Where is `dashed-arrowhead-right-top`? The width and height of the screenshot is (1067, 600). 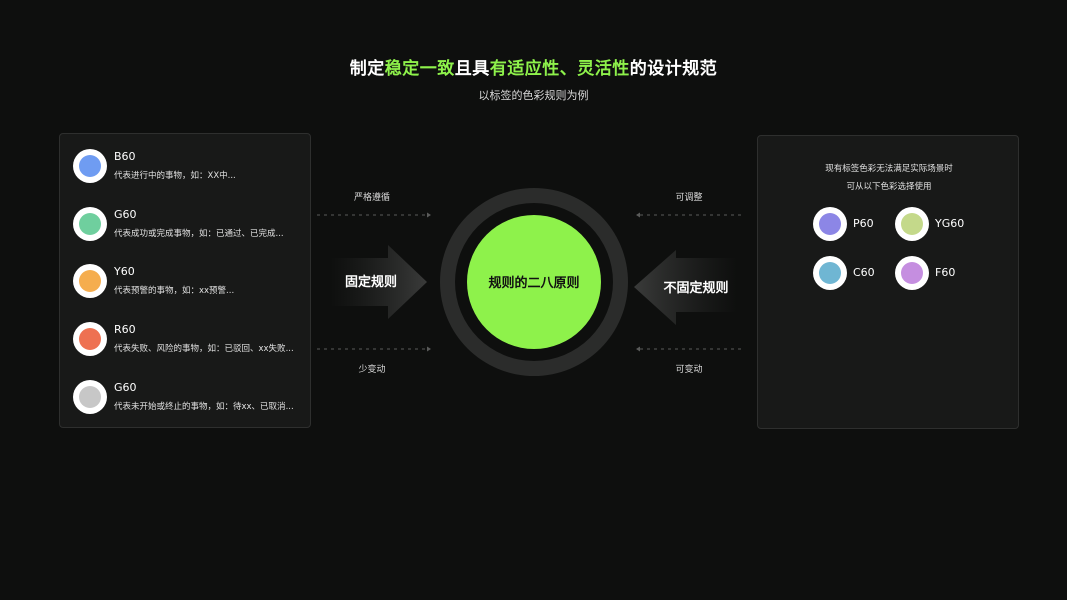 dashed-arrowhead-right-top is located at coordinates (638, 215).